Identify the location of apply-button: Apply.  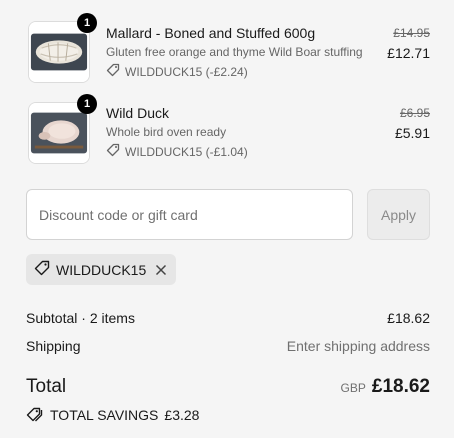
(398, 214).